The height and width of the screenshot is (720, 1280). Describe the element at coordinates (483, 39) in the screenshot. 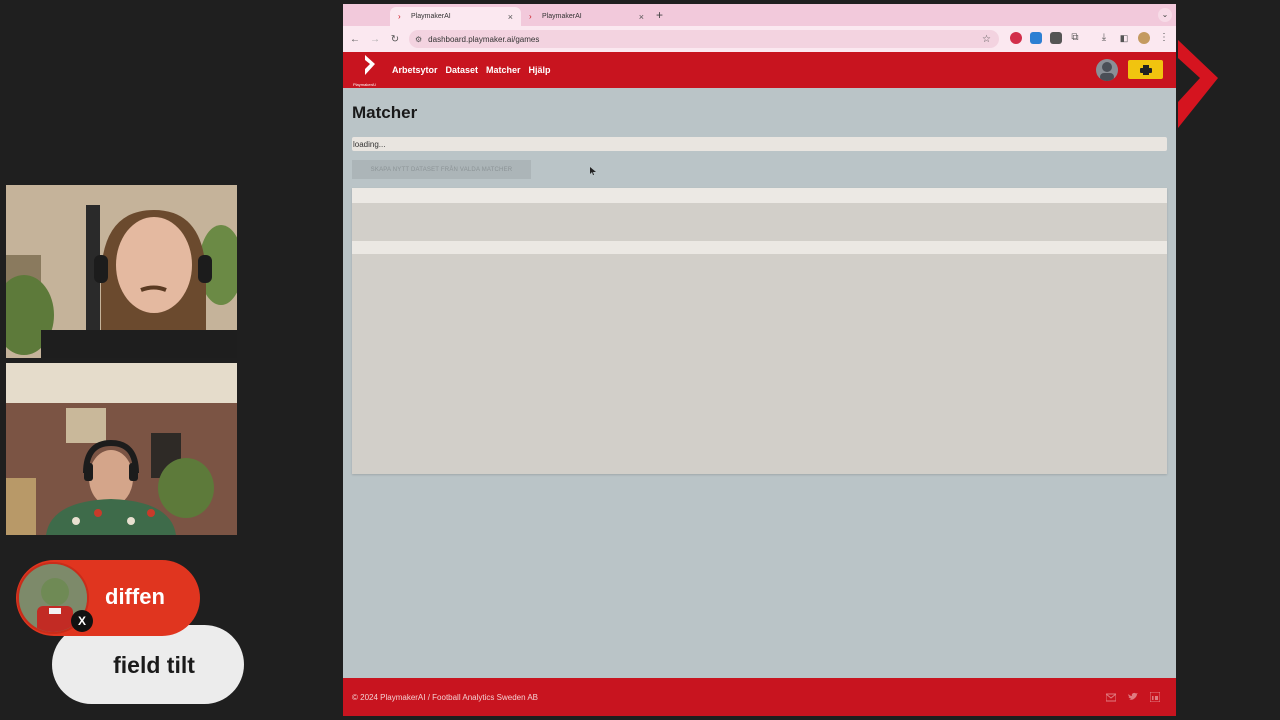

I see `url-text: dashboard.playmaker.ai/games` at that location.